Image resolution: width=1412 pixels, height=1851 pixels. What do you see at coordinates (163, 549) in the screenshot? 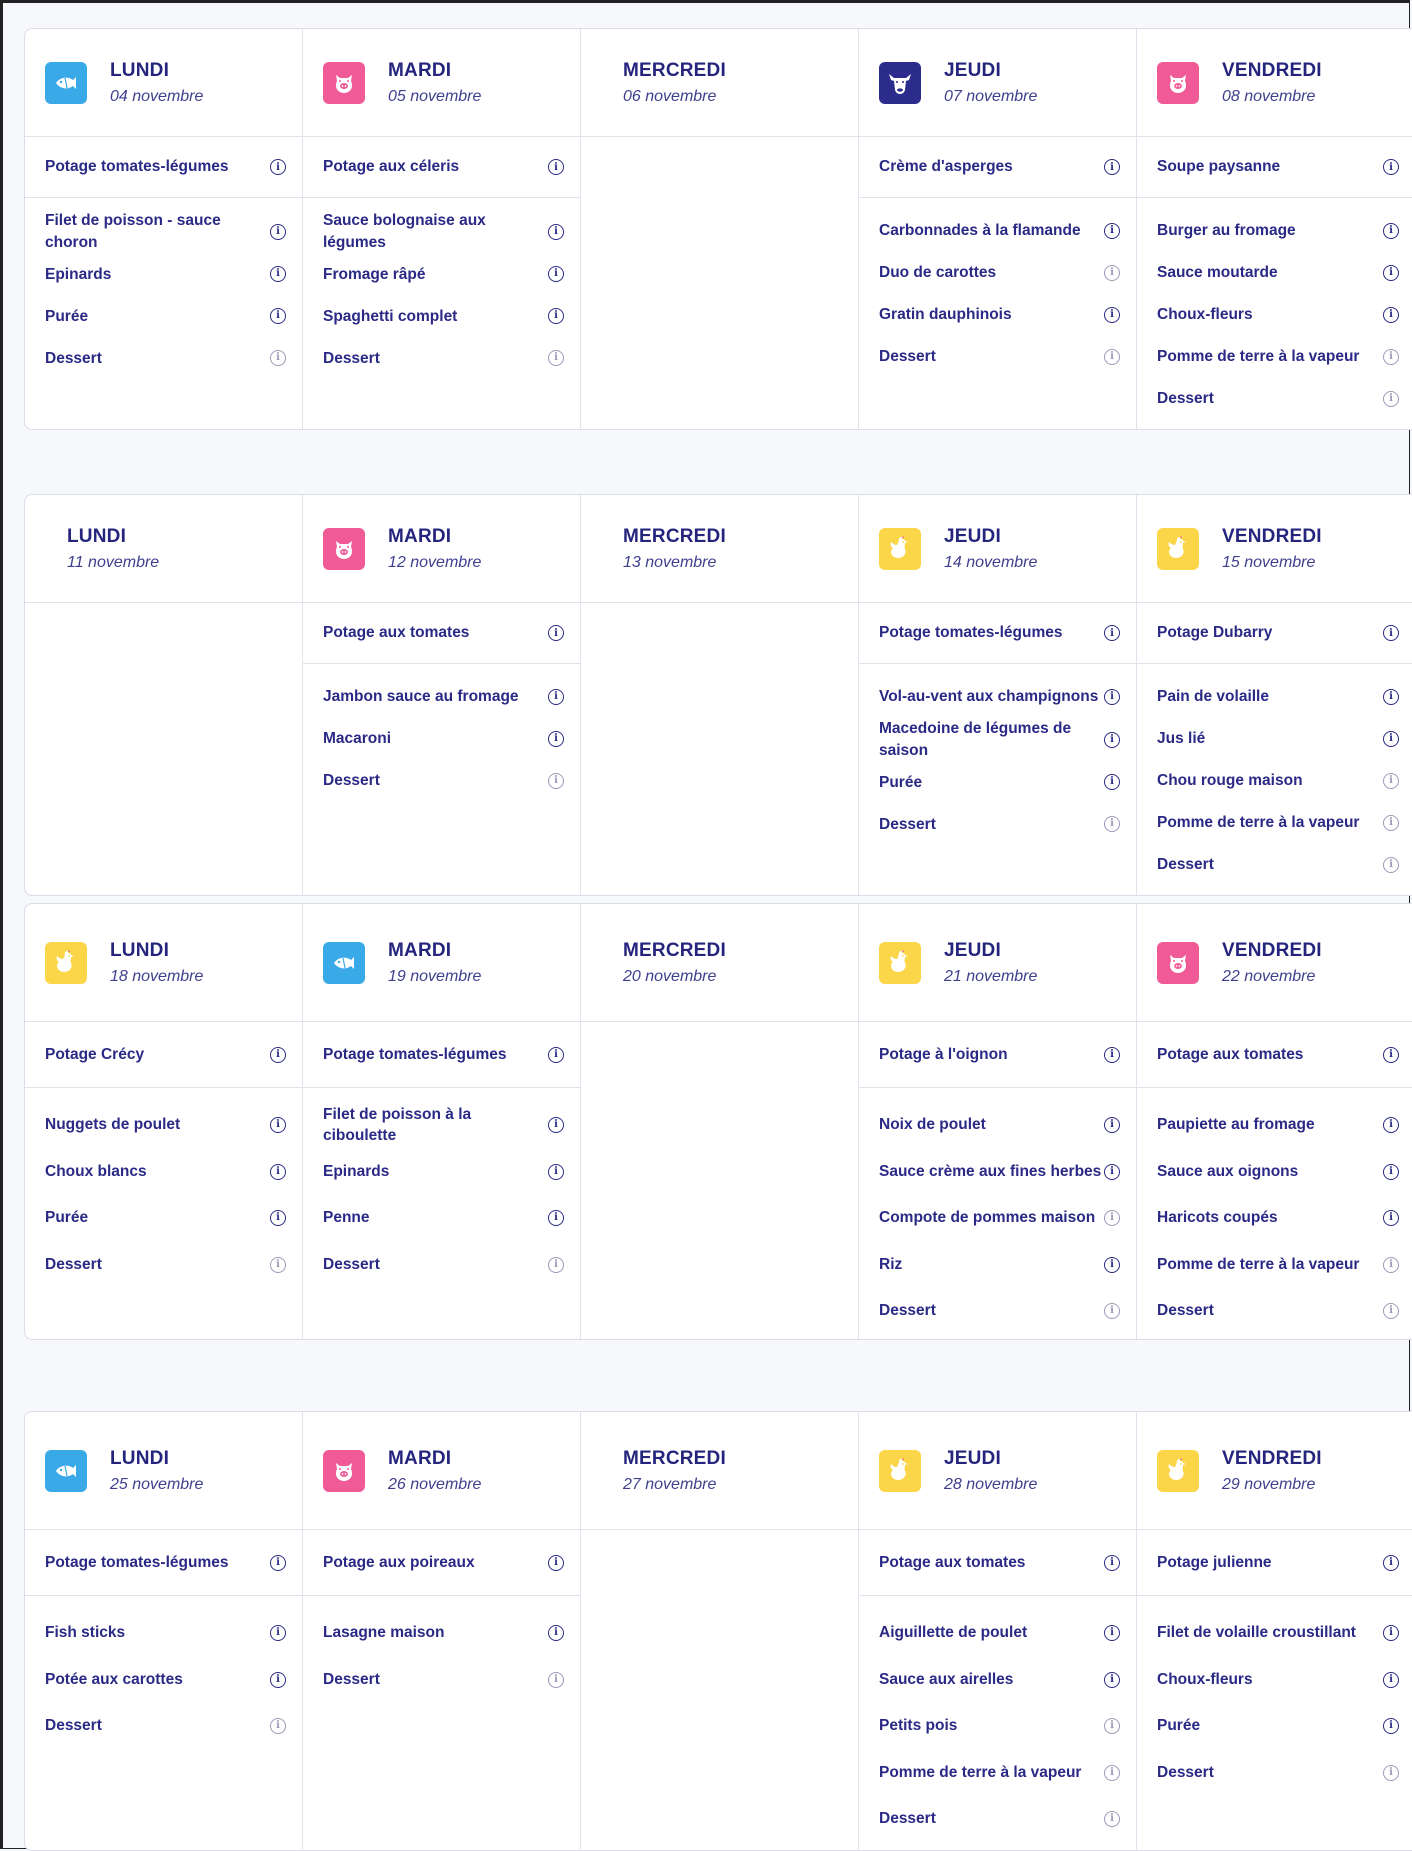
I see `day-header: LUNDI 11 novembre` at bounding box center [163, 549].